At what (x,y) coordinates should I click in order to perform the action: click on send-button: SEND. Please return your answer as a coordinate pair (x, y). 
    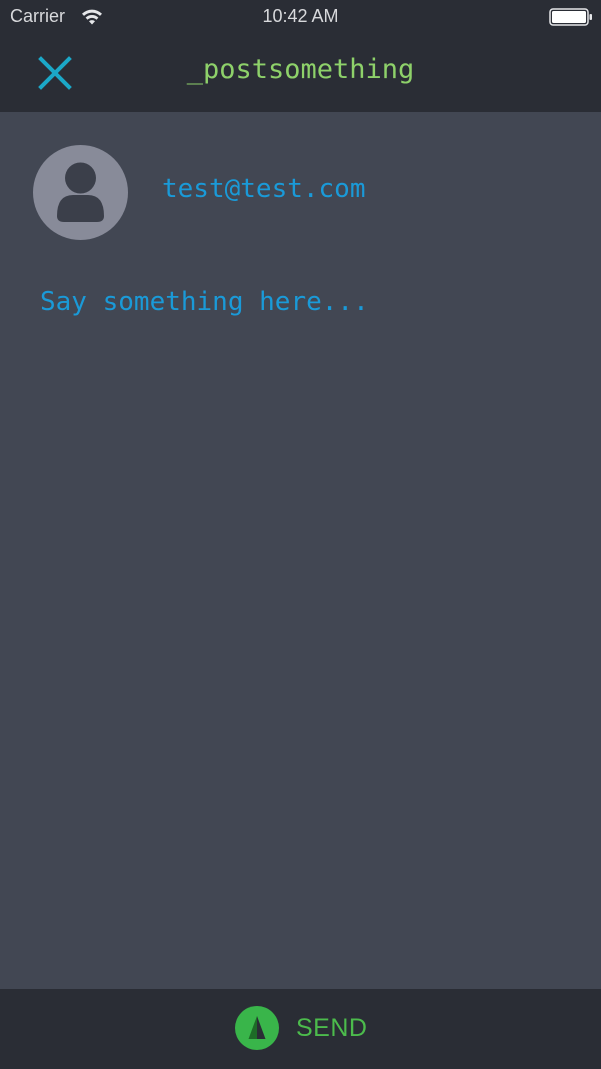
    Looking at the image, I should click on (300, 1028).